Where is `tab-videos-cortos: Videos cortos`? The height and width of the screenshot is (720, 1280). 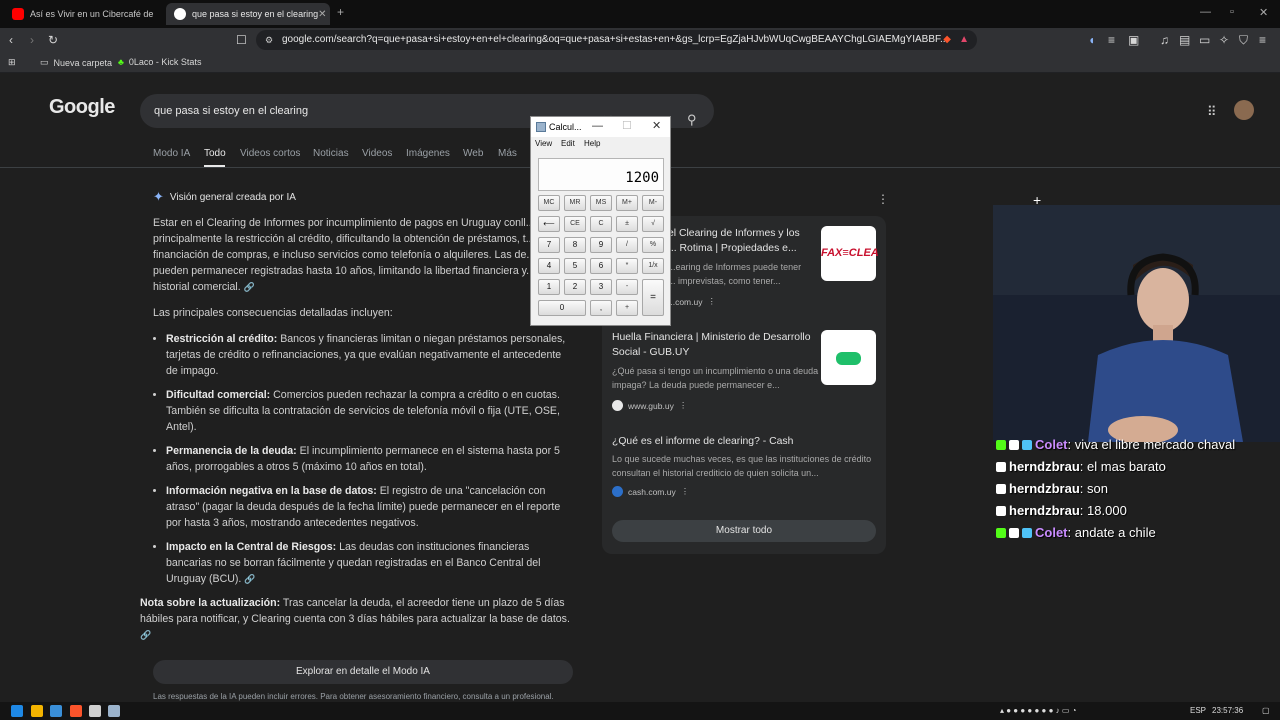
tab-videos-cortos: Videos cortos is located at coordinates (270, 153).